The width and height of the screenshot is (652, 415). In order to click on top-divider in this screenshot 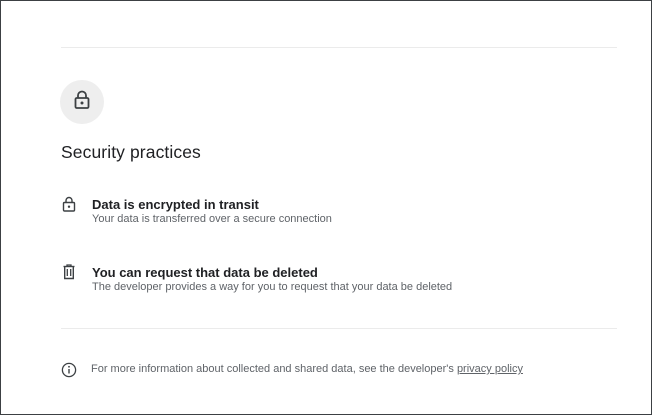, I will do `click(339, 47)`.